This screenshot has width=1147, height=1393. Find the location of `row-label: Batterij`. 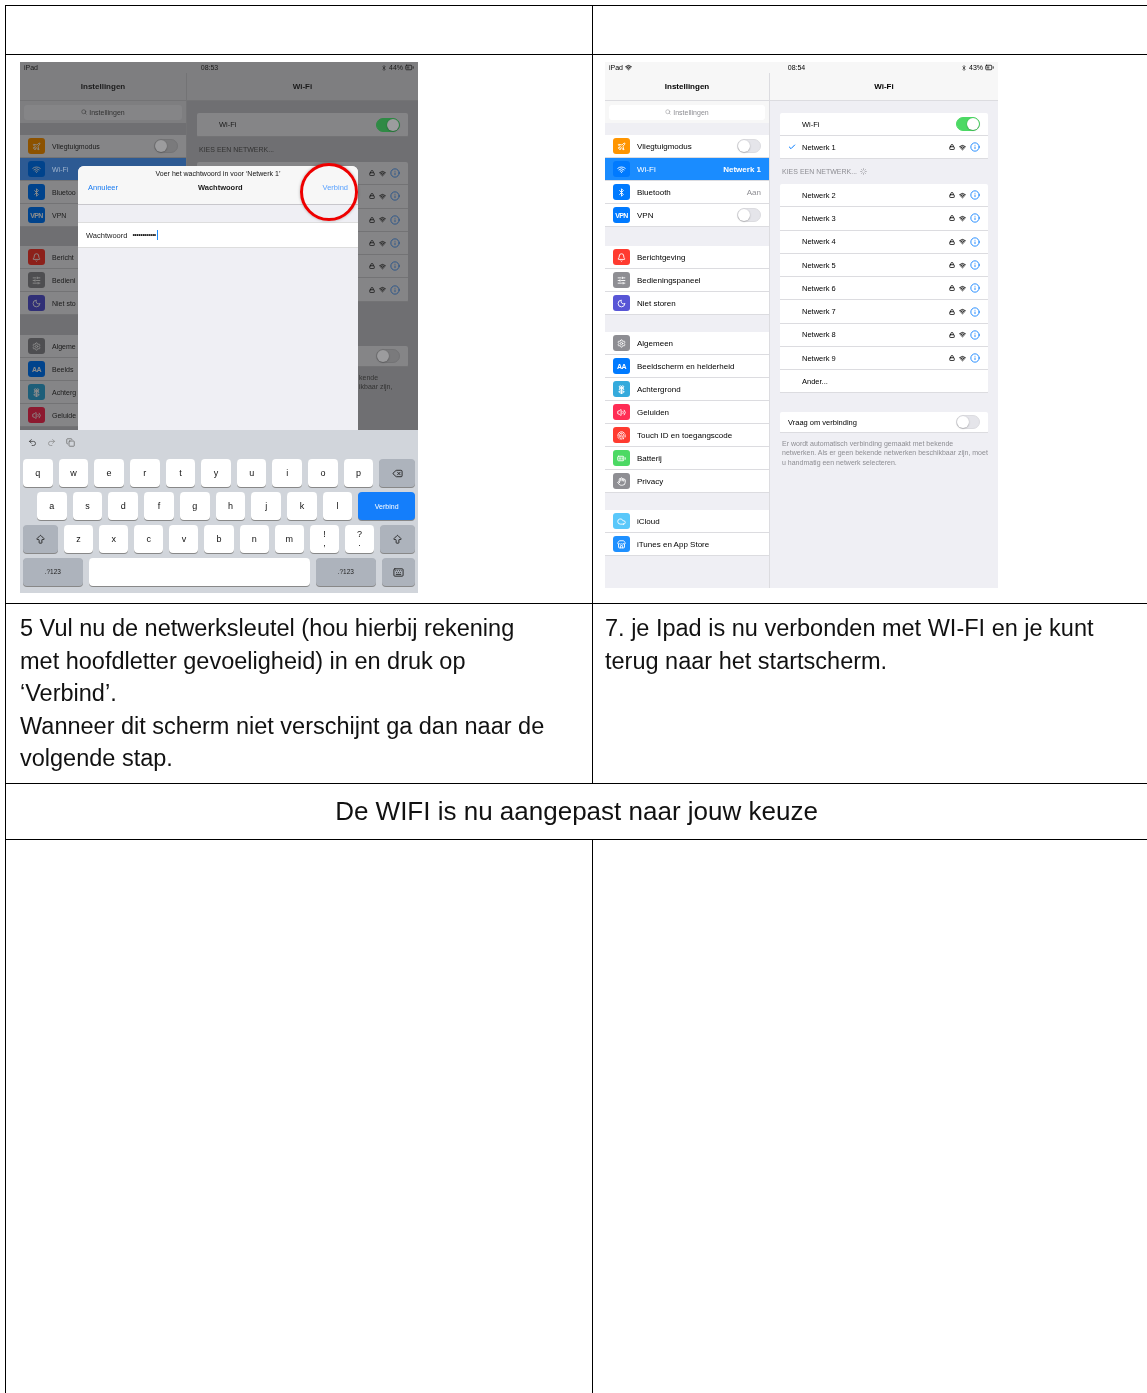

row-label: Batterij is located at coordinates (649, 458).